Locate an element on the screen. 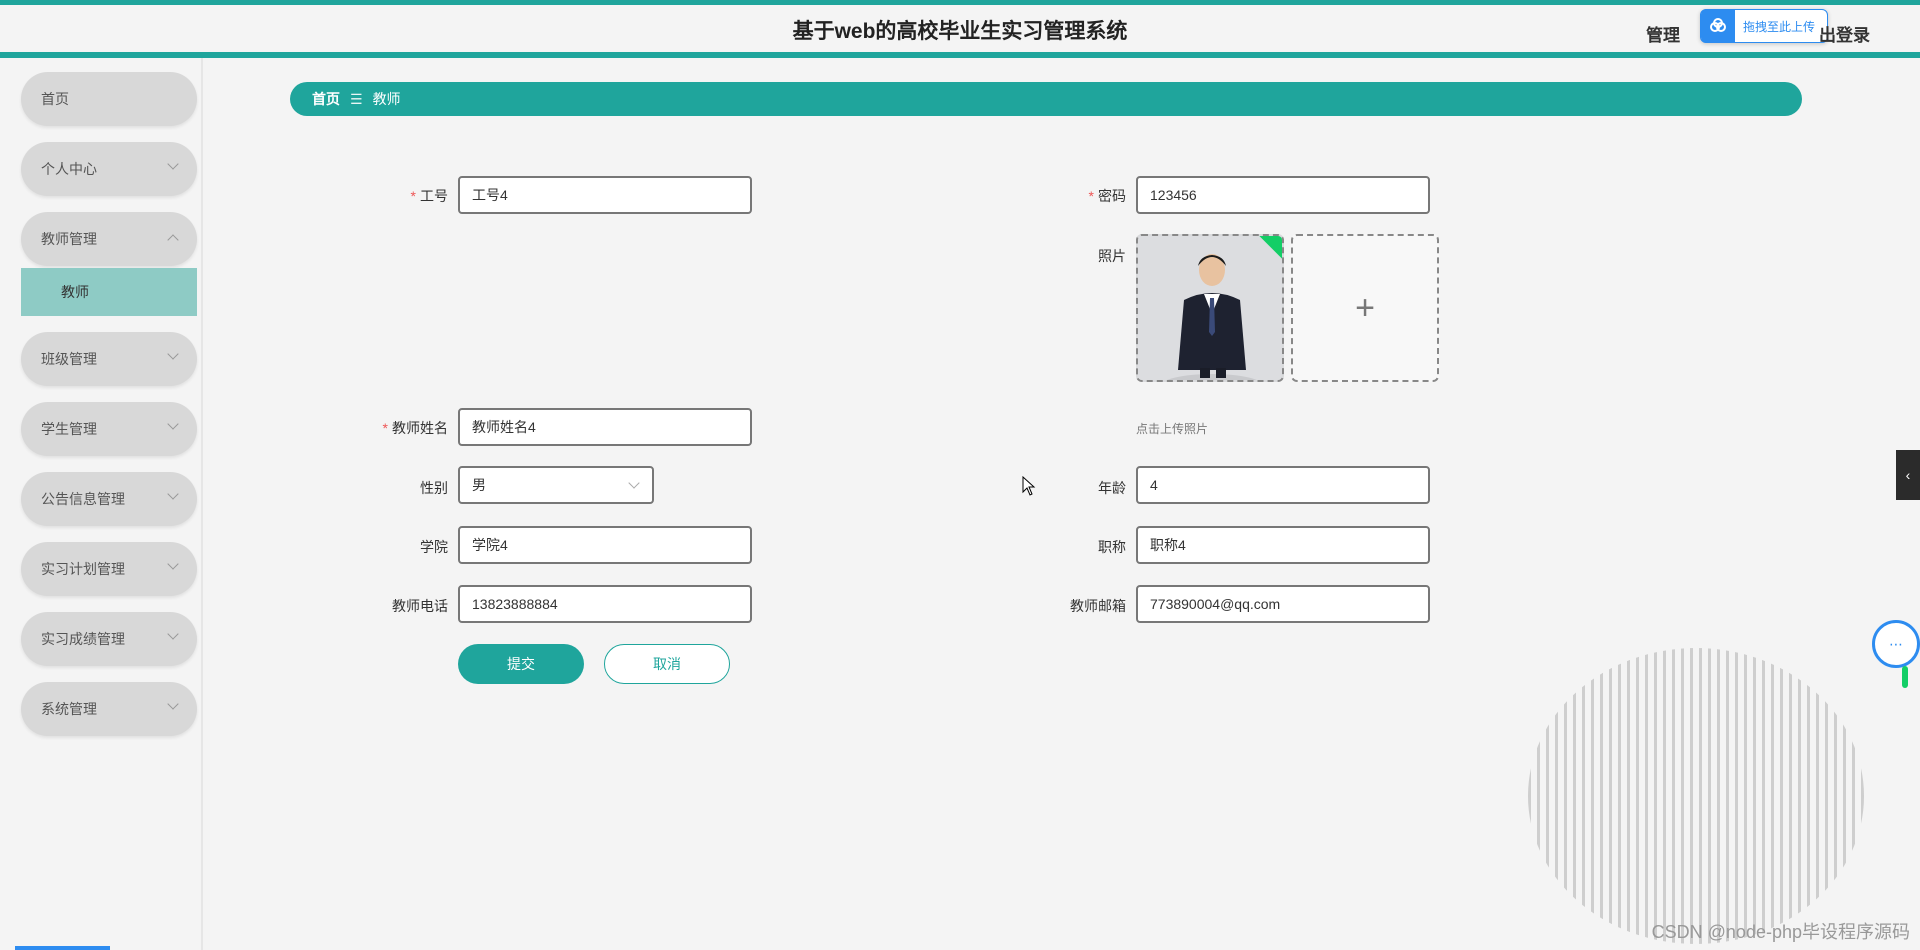 This screenshot has width=1920, height=950. admin-label: 管理 is located at coordinates (1663, 33).